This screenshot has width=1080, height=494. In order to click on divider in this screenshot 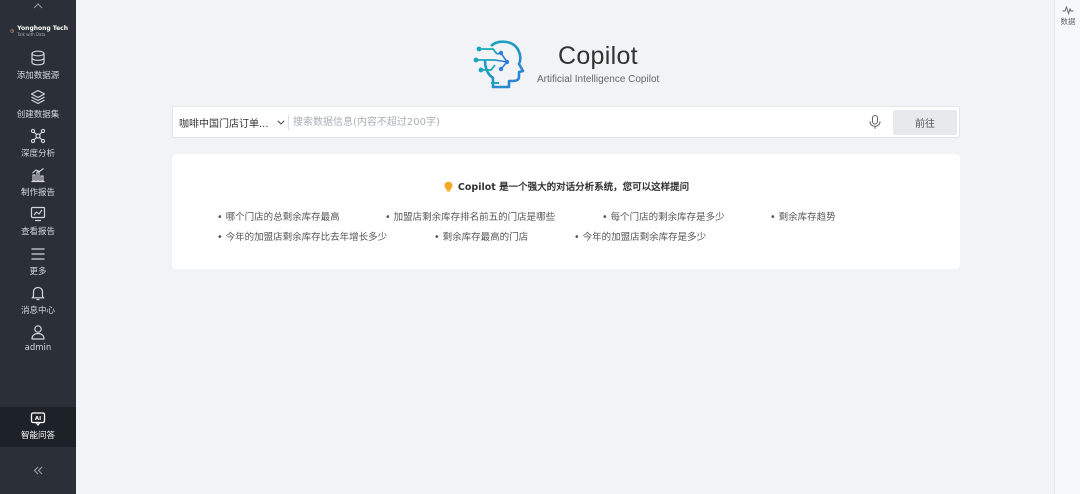, I will do `click(288, 122)`.